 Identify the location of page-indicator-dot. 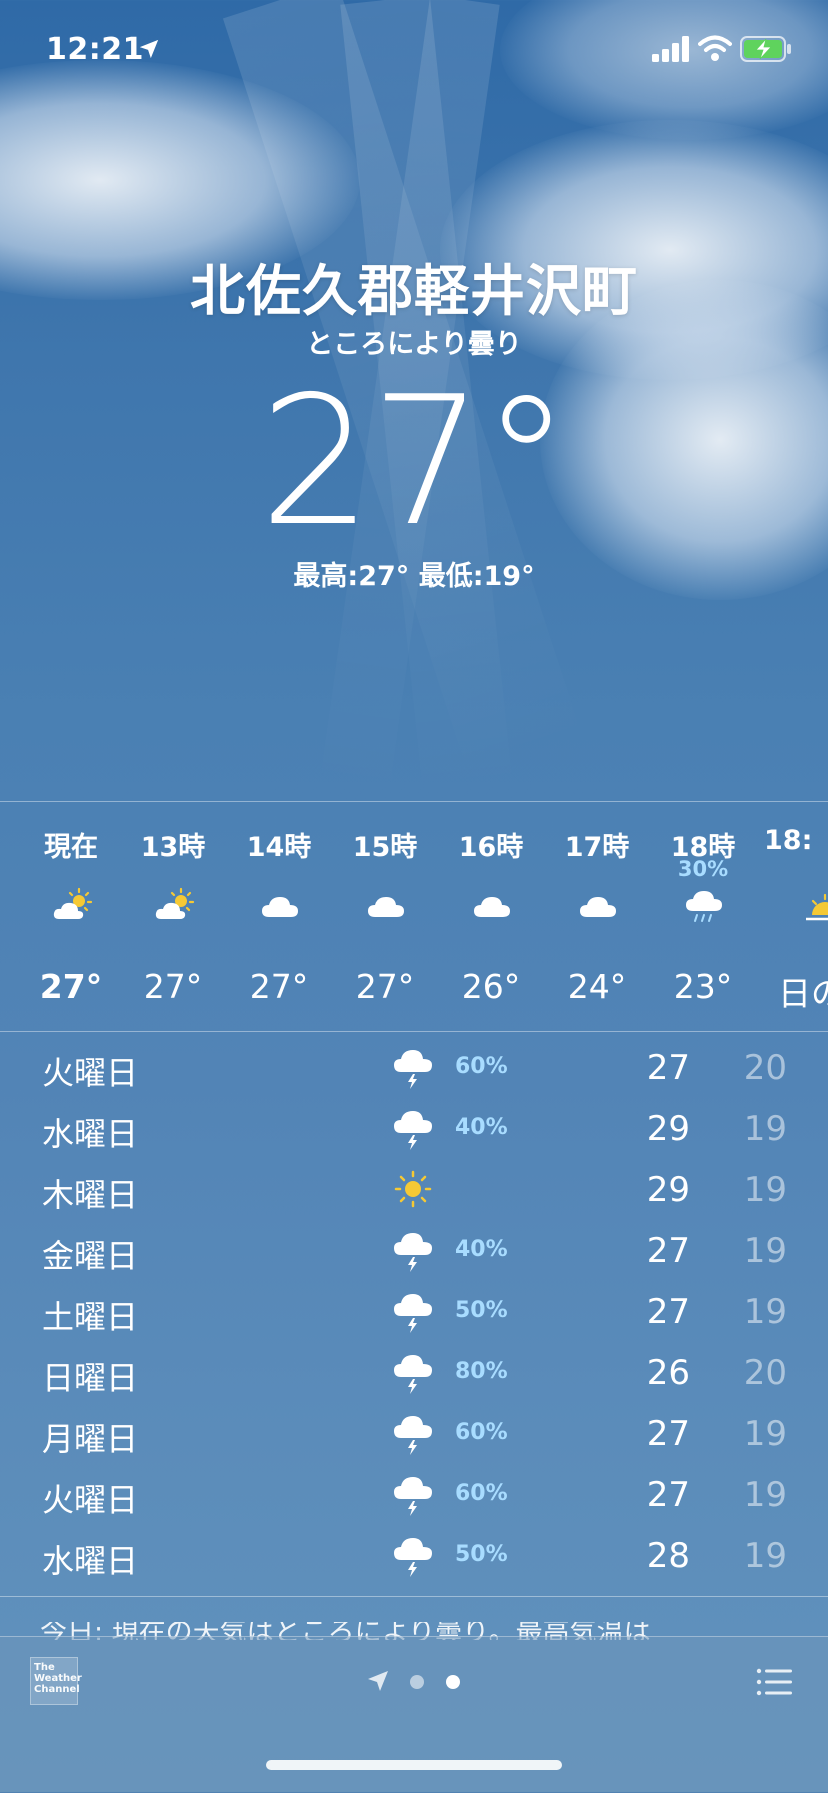
(417, 1682).